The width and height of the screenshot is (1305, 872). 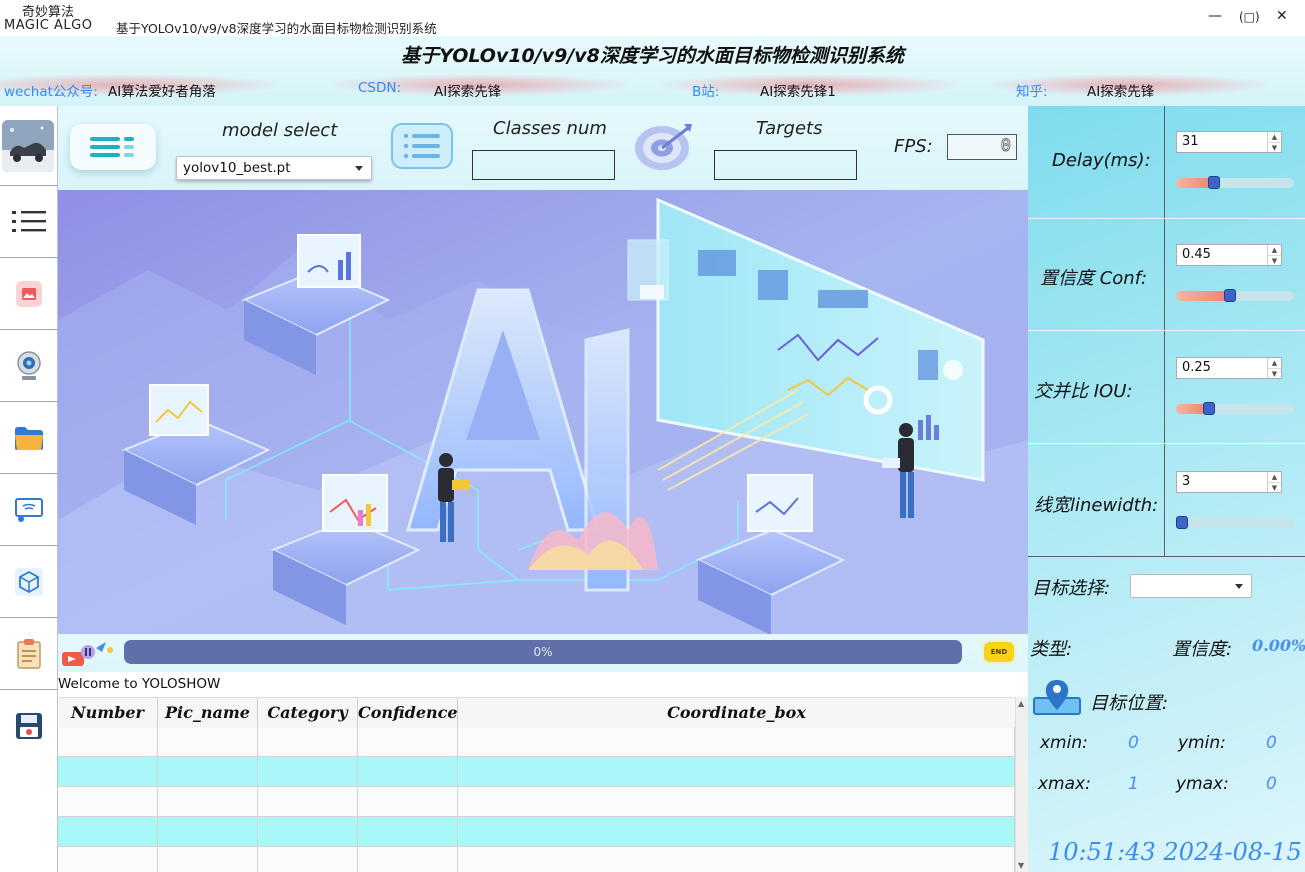 What do you see at coordinates (1133, 743) in the screenshot?
I see `xmin-value: 0` at bounding box center [1133, 743].